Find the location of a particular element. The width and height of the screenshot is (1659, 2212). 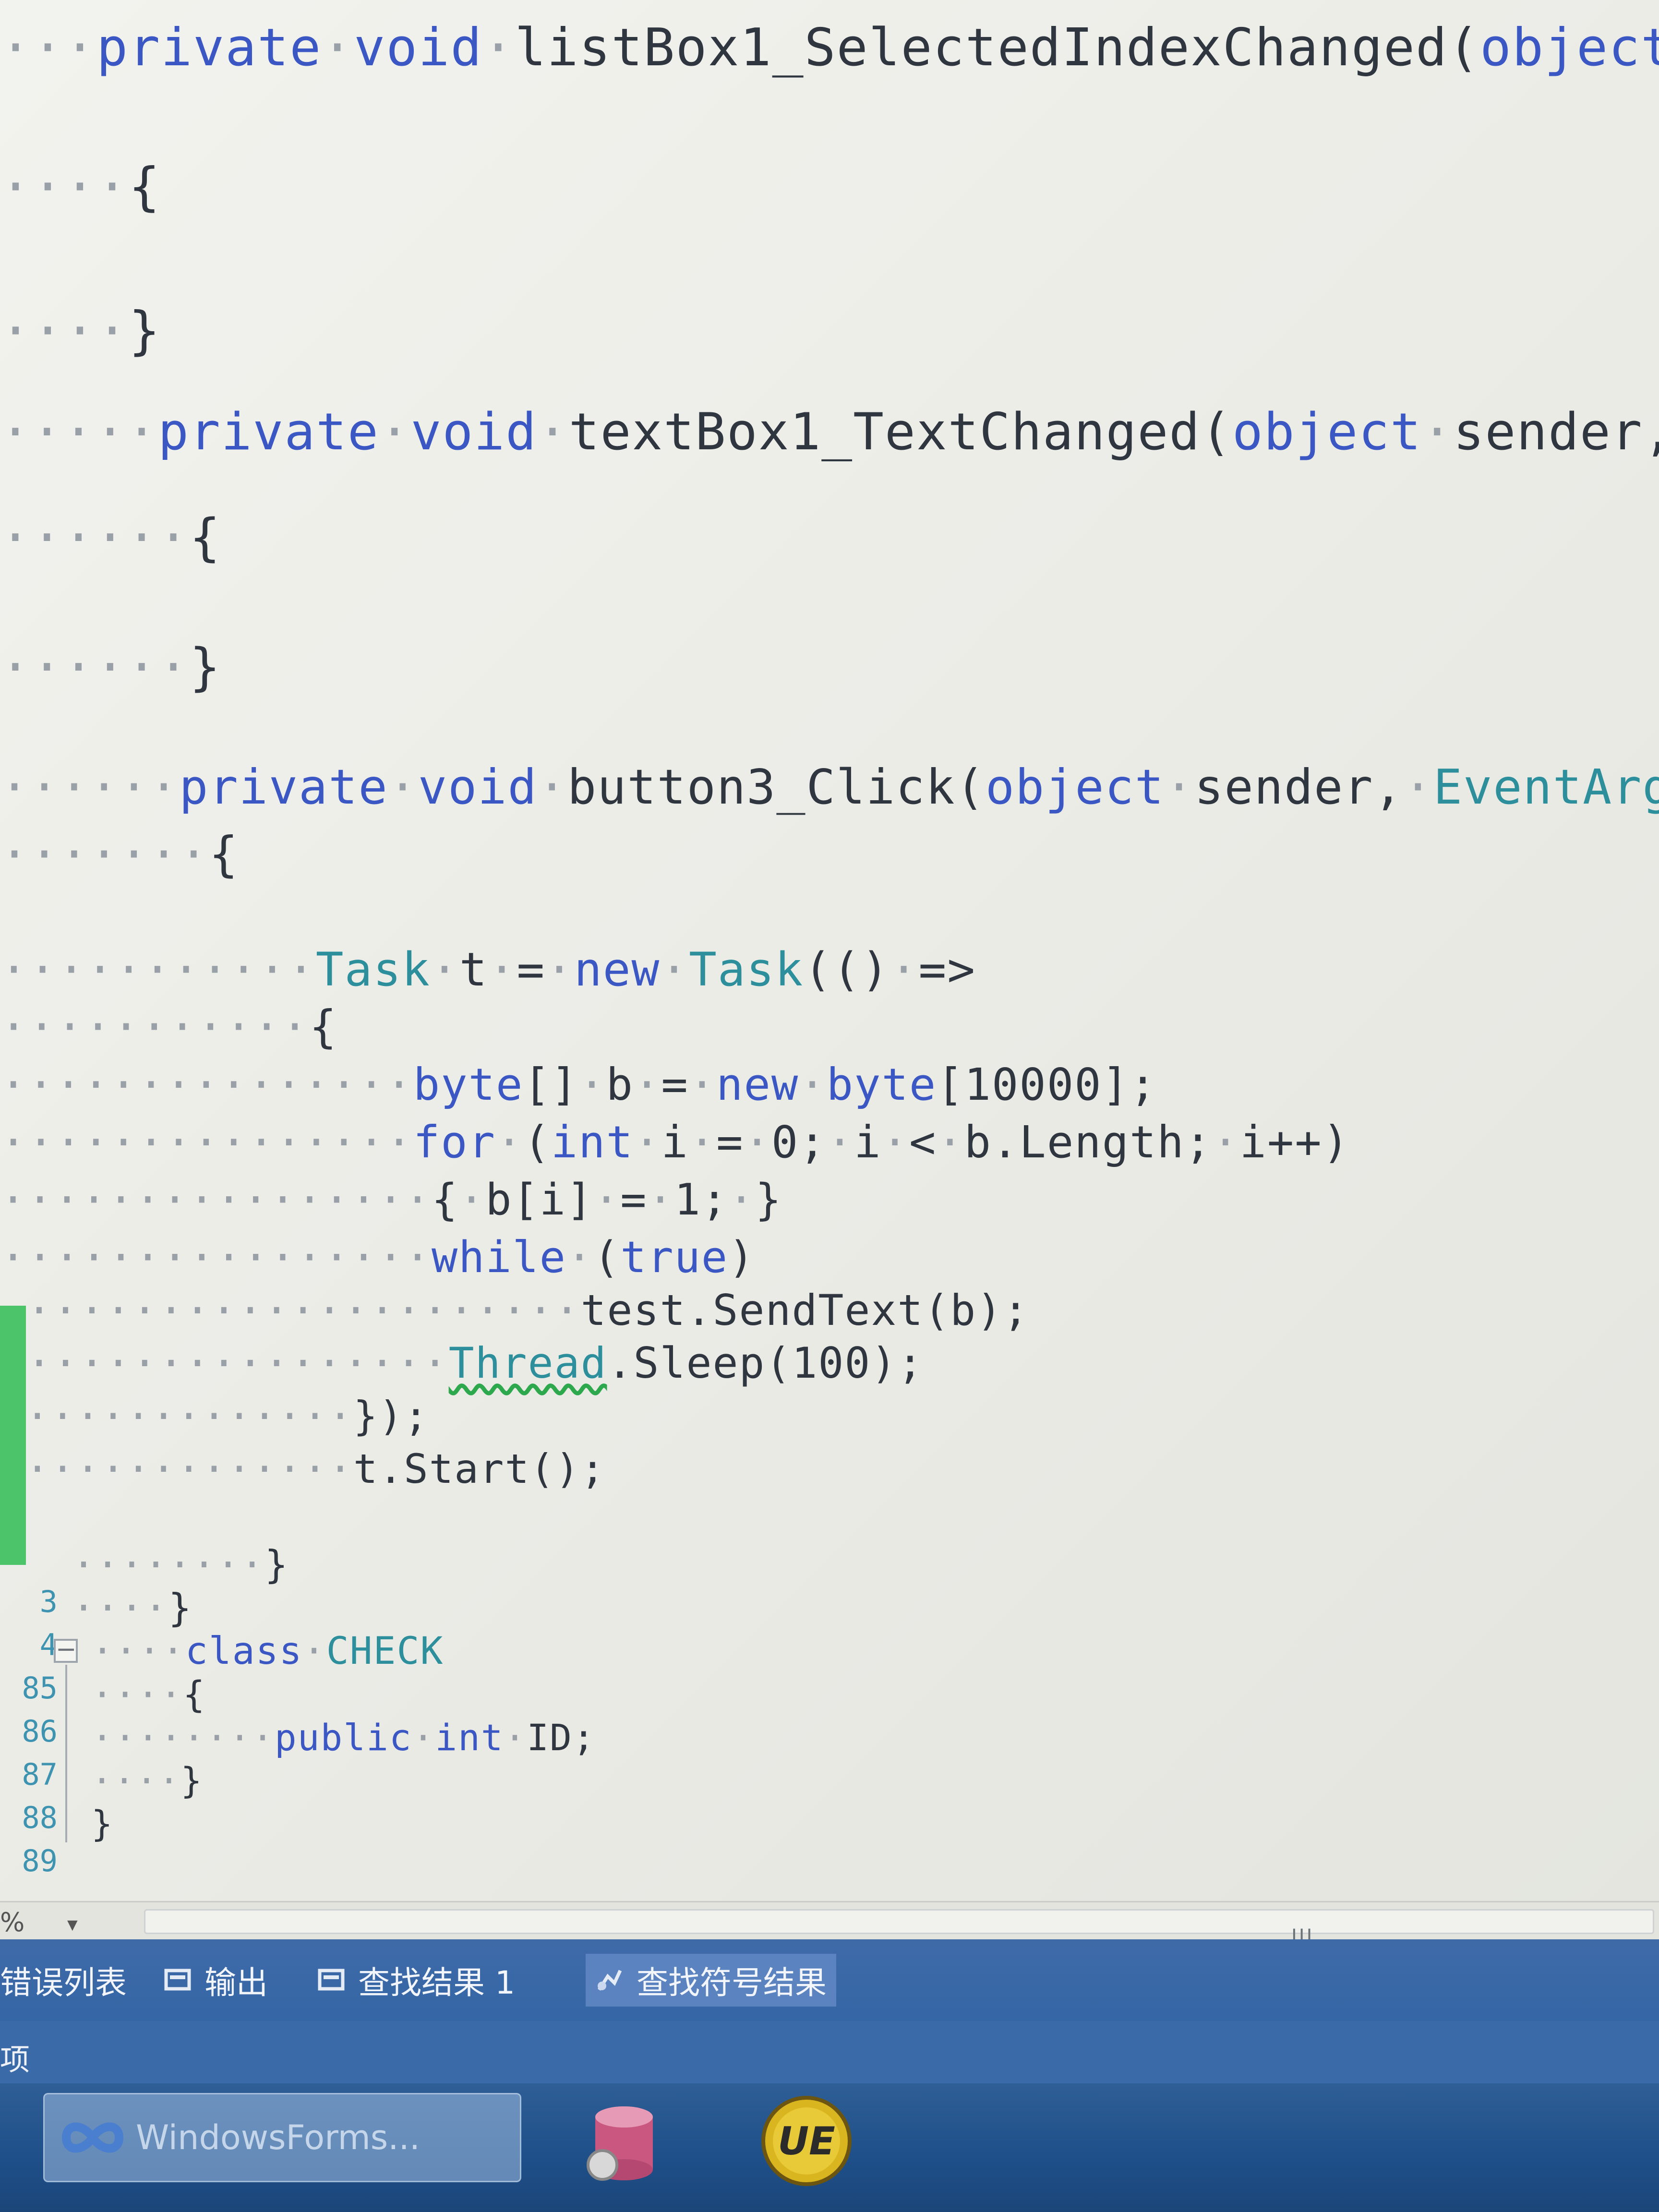

code-token: button3_Click( is located at coordinates (776, 787).